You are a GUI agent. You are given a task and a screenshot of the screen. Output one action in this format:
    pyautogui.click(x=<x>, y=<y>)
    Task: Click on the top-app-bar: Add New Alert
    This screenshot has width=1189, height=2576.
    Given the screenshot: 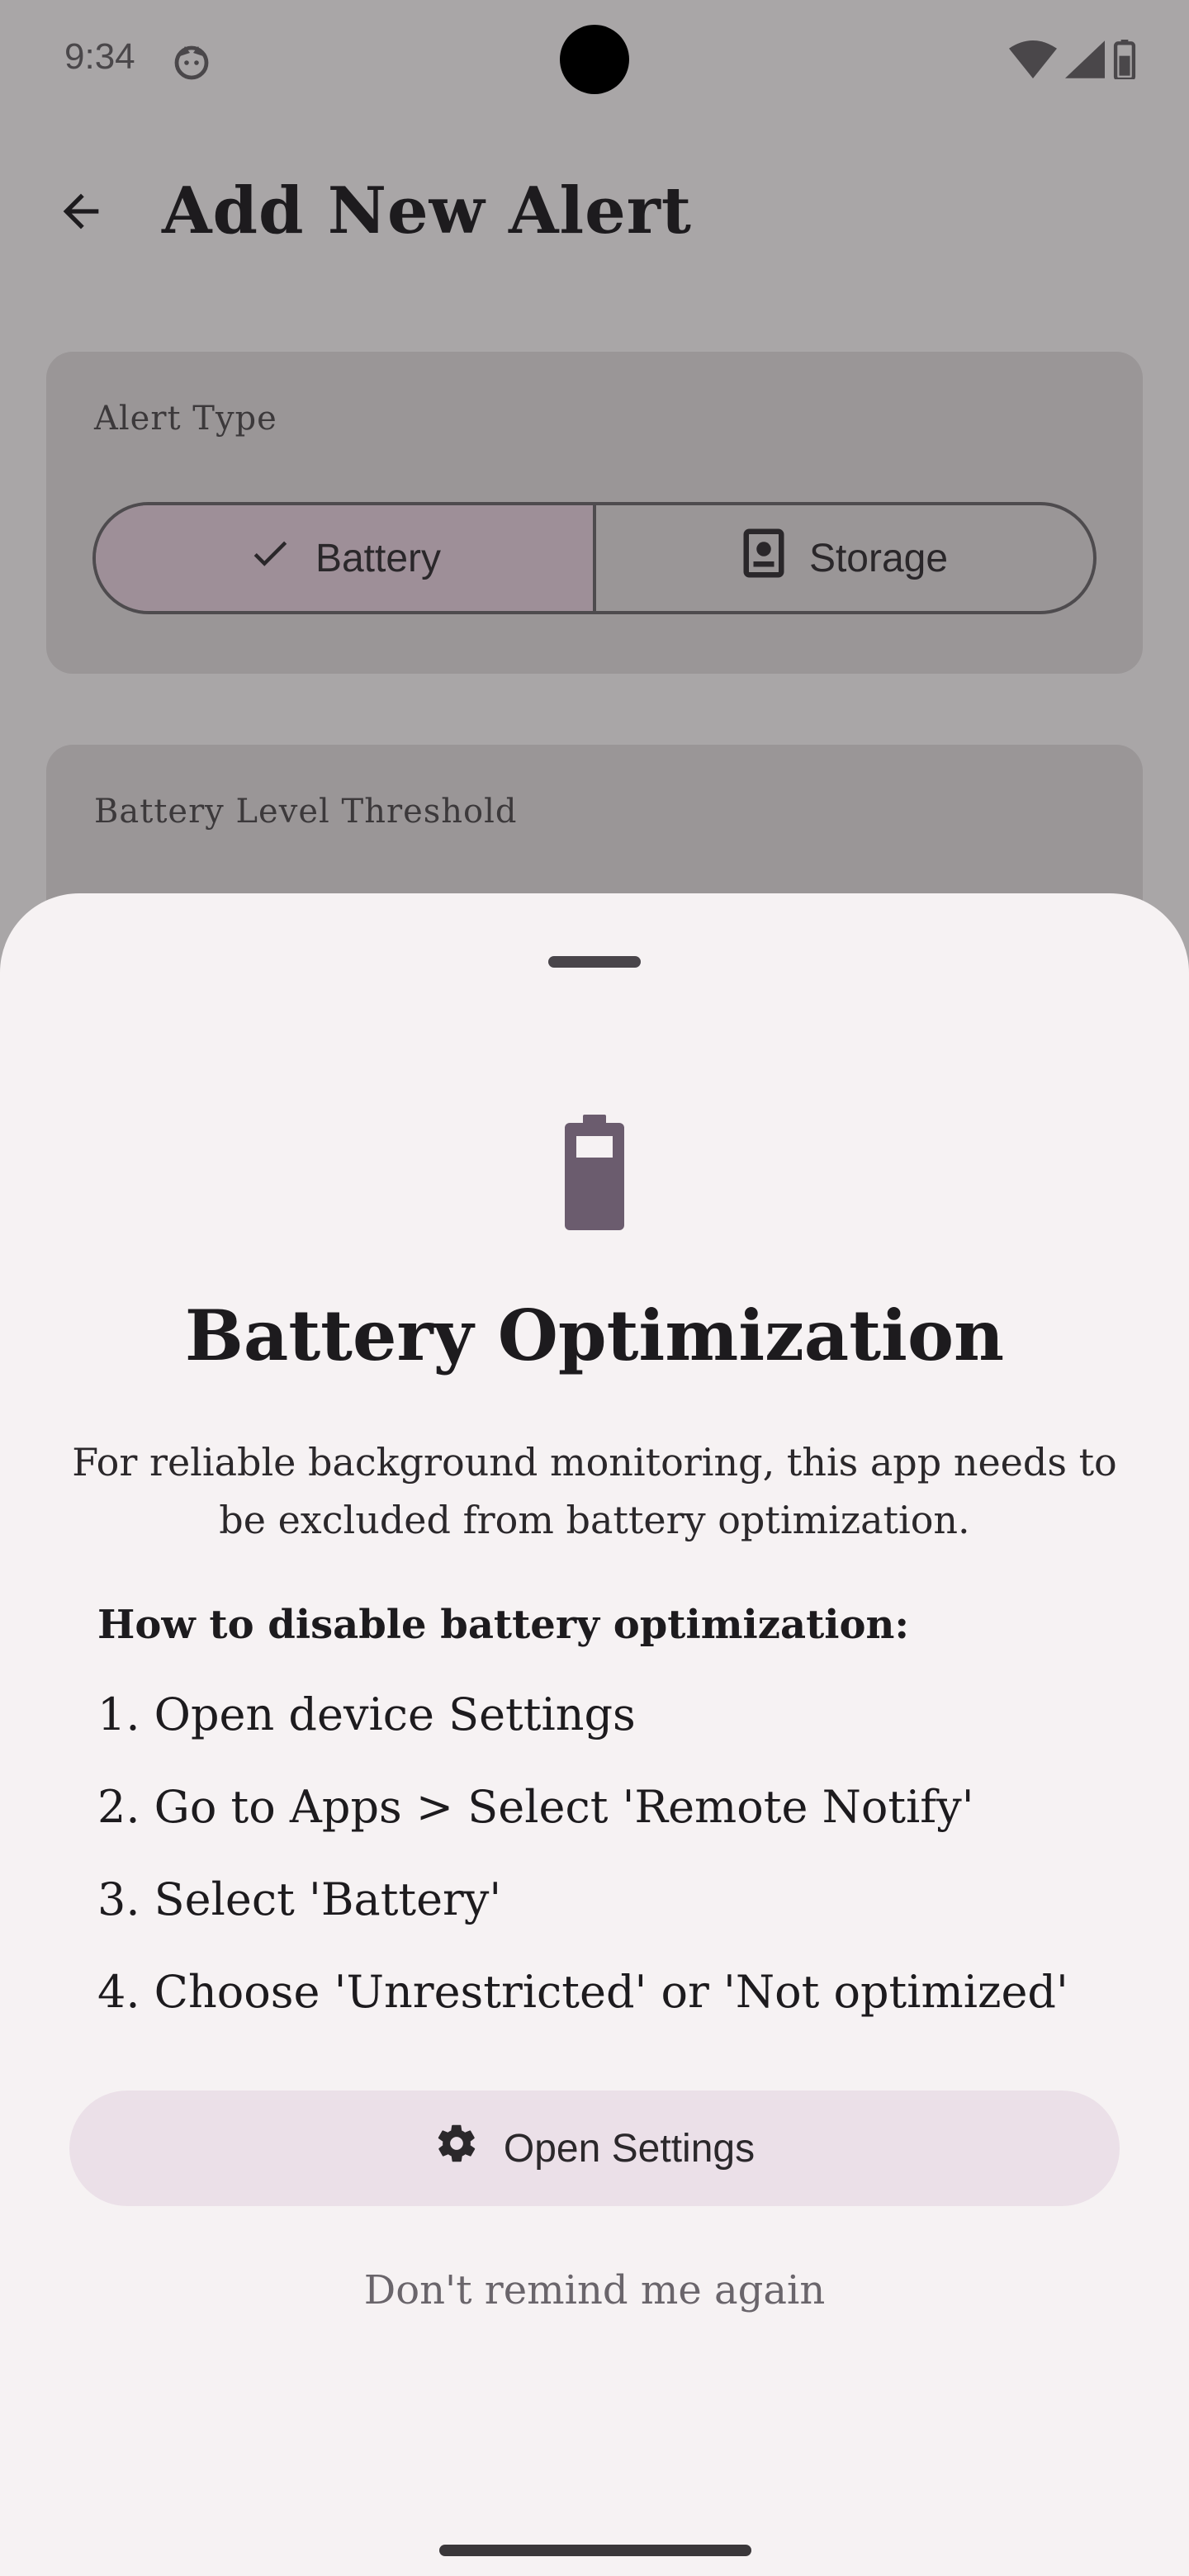 What is the action you would take?
    pyautogui.click(x=594, y=210)
    